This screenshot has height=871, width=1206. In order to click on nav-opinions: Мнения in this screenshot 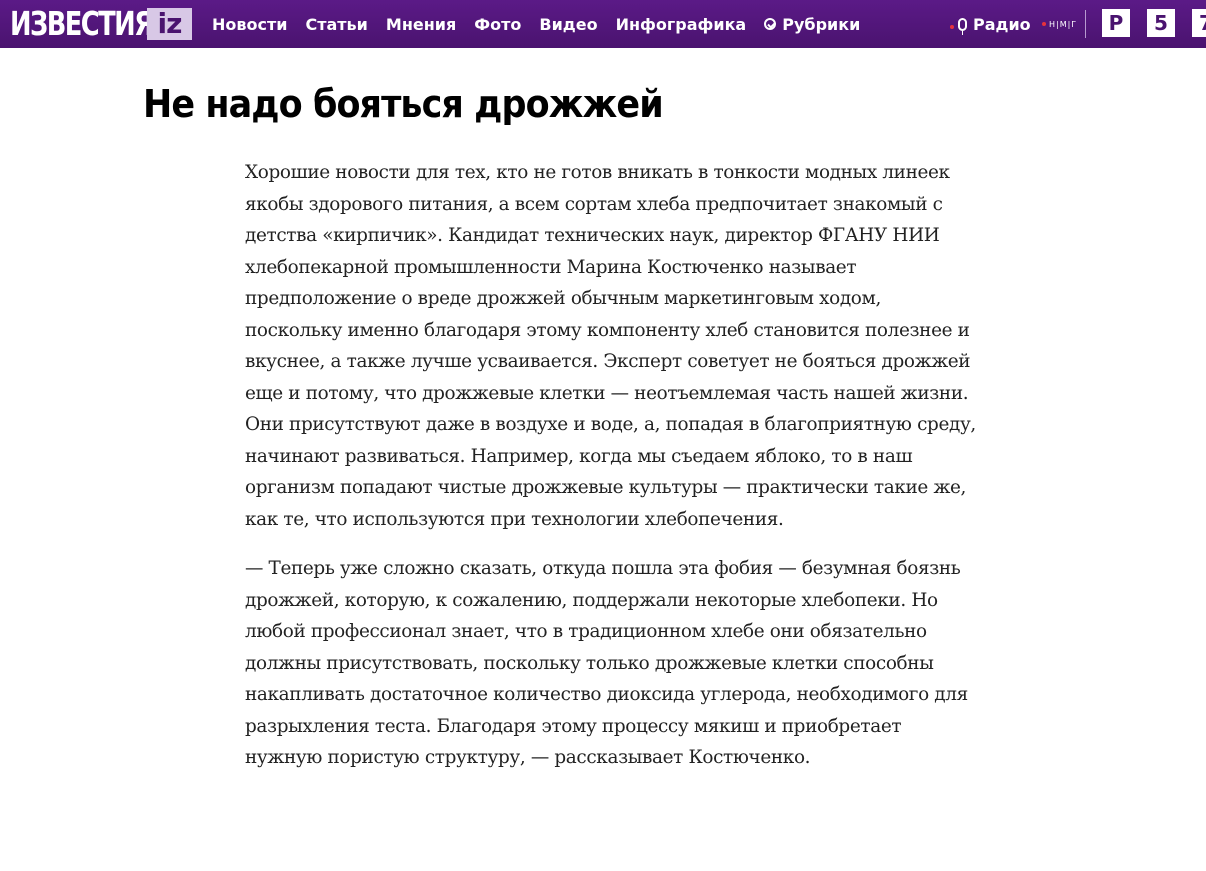, I will do `click(421, 24)`.